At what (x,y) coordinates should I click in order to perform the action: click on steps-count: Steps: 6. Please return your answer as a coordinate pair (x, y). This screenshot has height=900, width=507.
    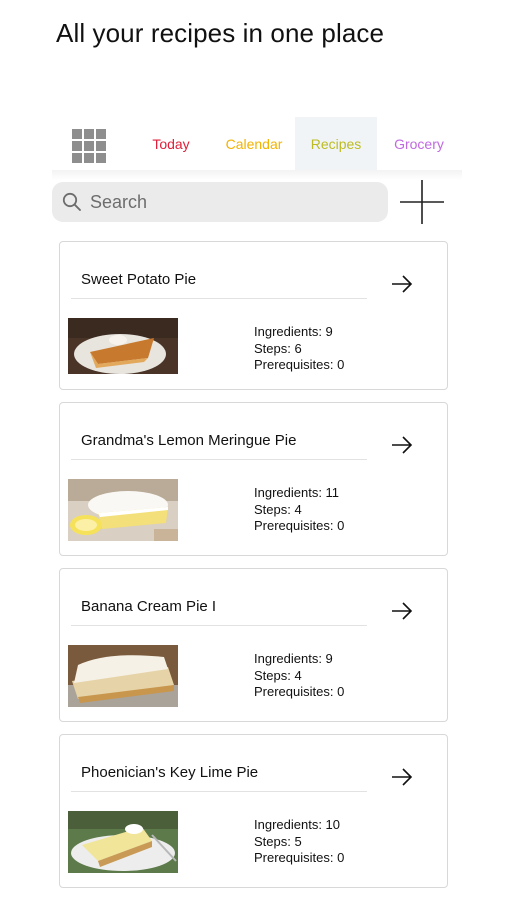
    Looking at the image, I should click on (278, 348).